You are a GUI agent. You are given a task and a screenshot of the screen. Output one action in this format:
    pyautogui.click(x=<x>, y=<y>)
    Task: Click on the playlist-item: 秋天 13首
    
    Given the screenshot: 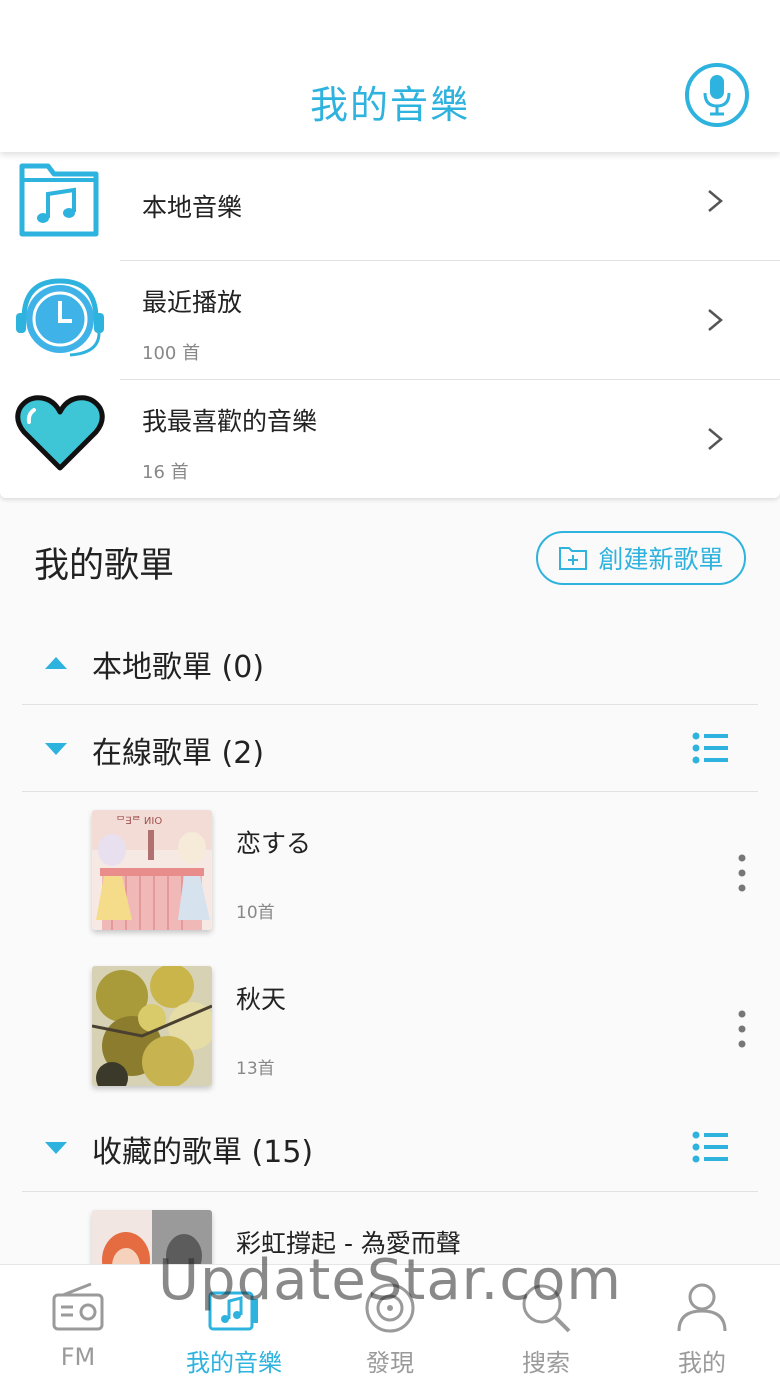 What is the action you would take?
    pyautogui.click(x=422, y=1027)
    